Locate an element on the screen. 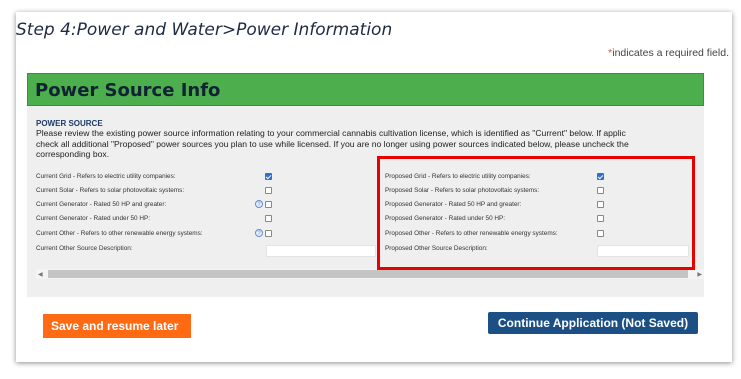 Image resolution: width=741 pixels, height=379 pixels. current-other-description-input is located at coordinates (321, 251).